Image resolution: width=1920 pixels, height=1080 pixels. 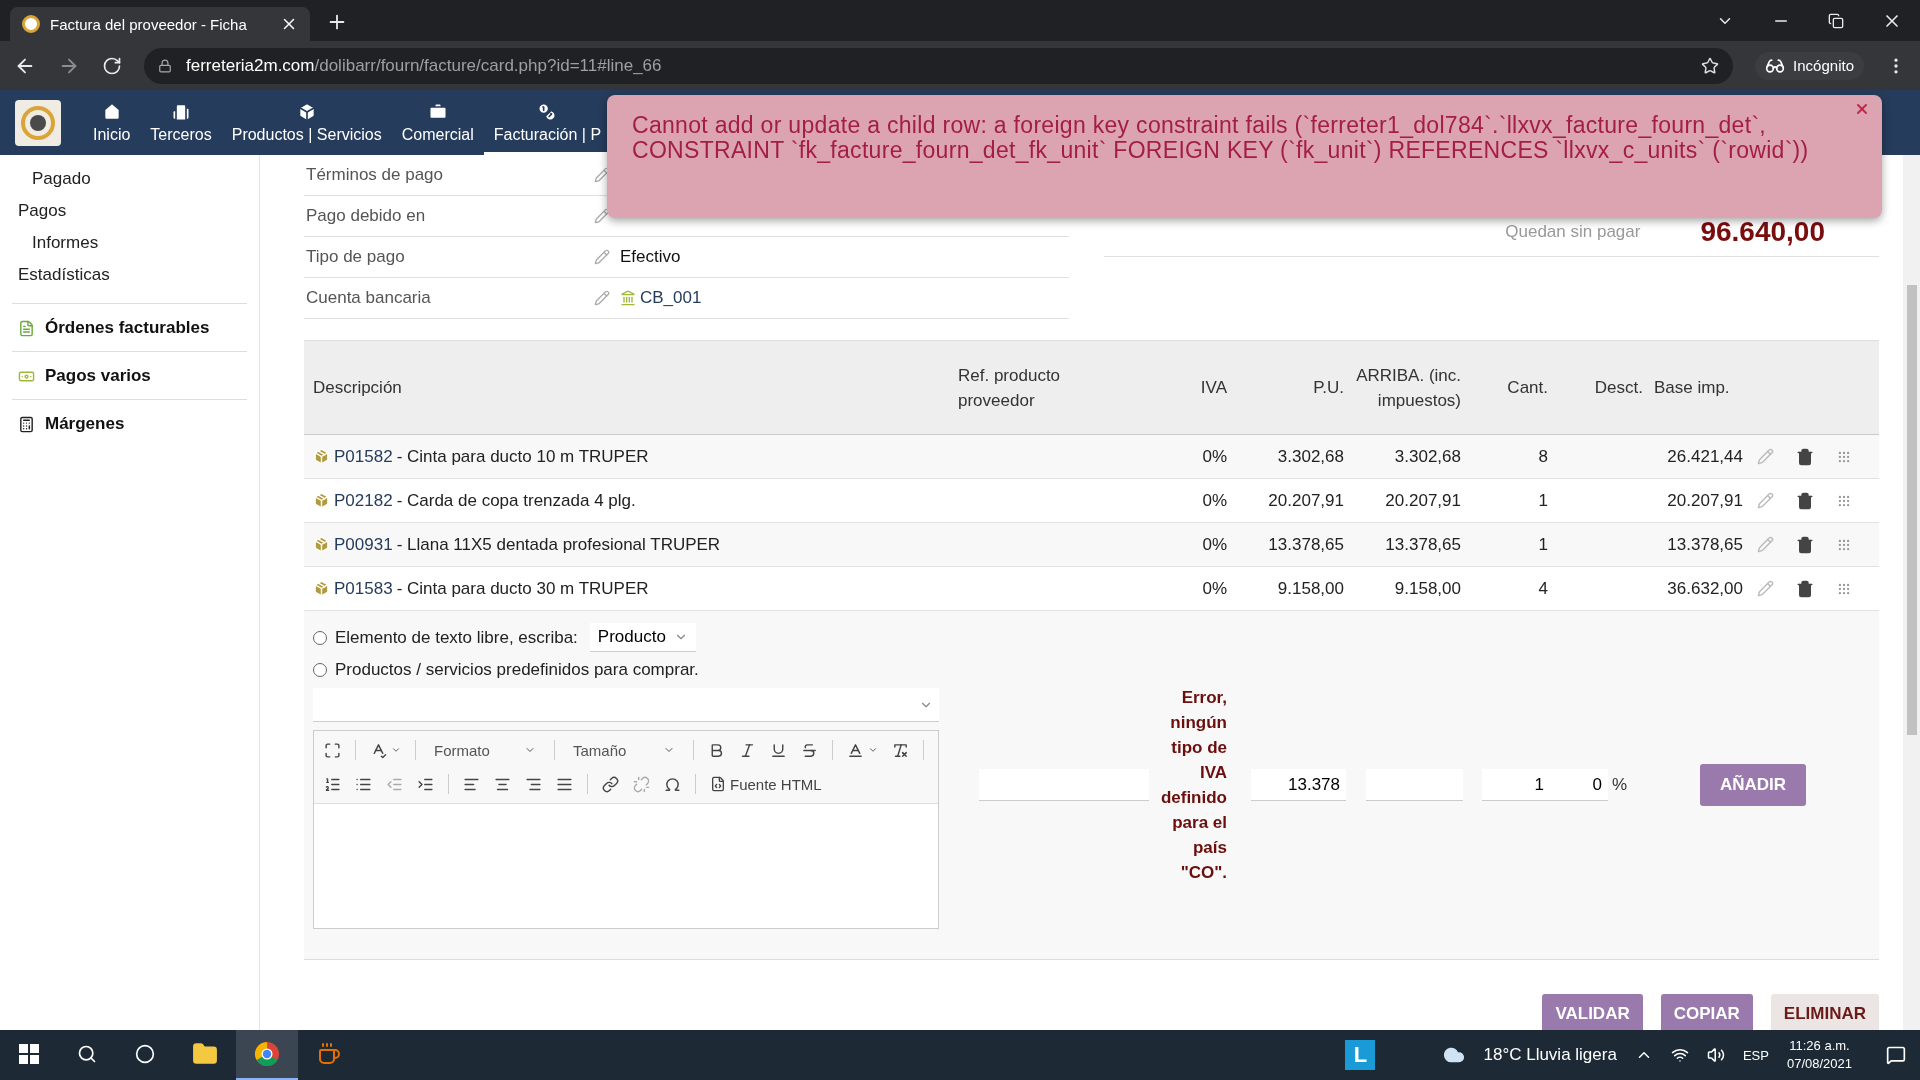 I want to click on column-header: Desct., so click(x=1618, y=388).